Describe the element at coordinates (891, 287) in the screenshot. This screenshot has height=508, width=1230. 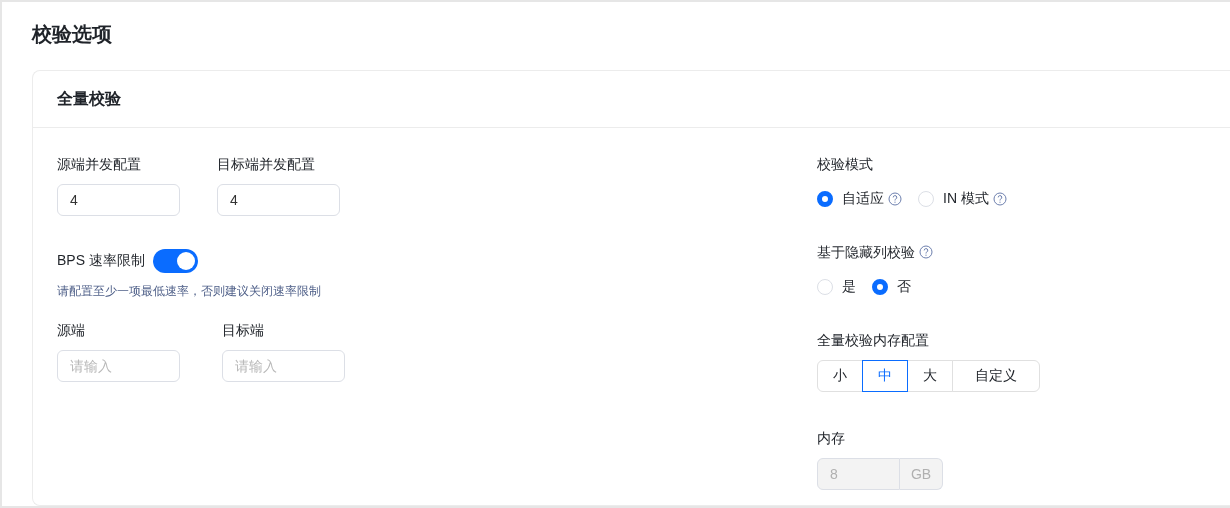
I see `radio-option: 否` at that location.